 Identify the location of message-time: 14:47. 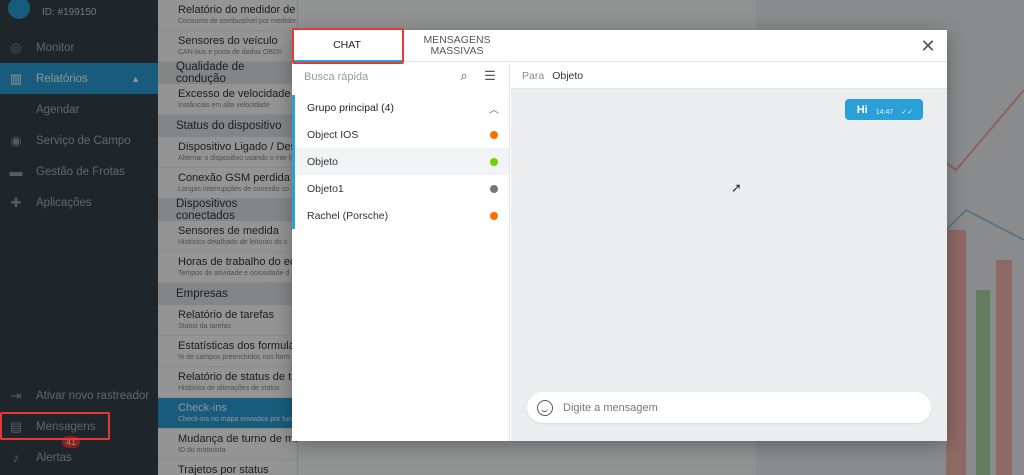
(884, 112).